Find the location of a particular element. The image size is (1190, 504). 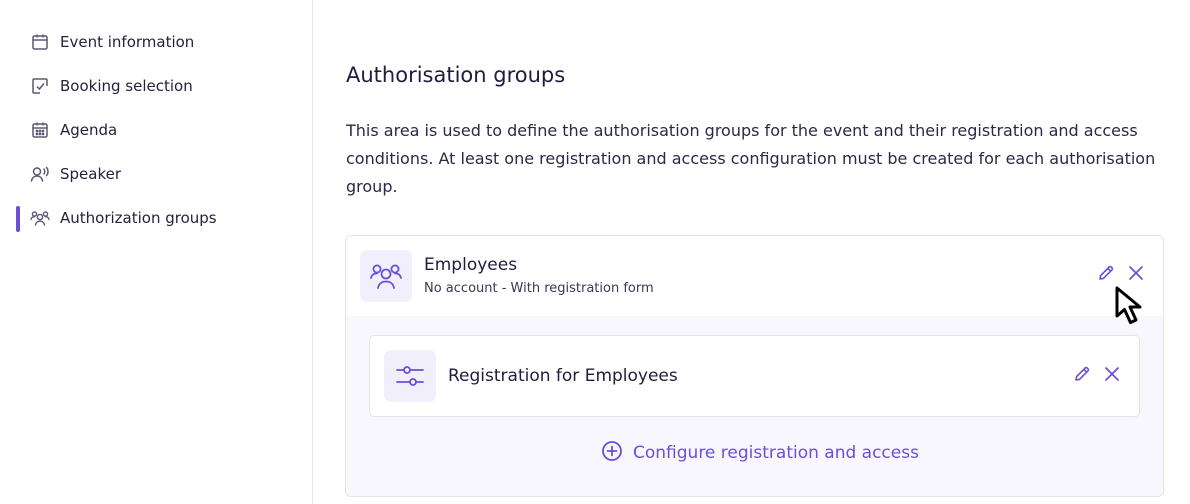

registration-card: Registration for Employees is located at coordinates (754, 376).